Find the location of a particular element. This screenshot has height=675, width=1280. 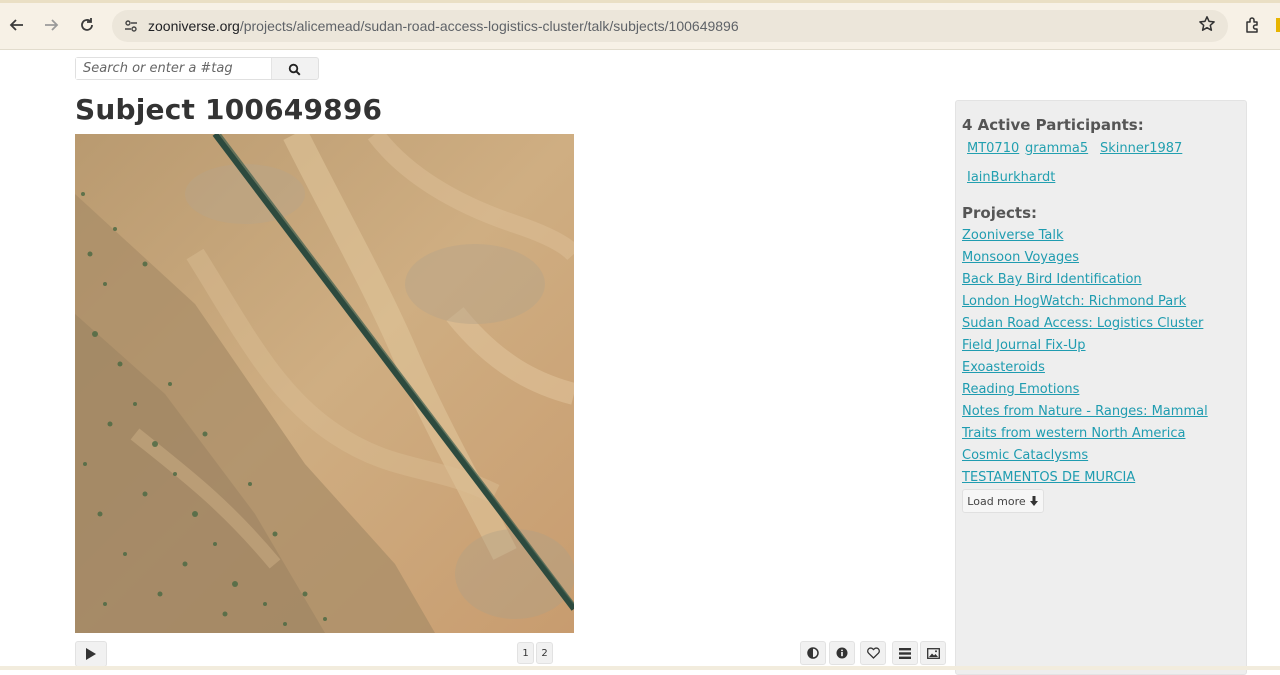

participant-link: Skinner1987 is located at coordinates (1141, 148).